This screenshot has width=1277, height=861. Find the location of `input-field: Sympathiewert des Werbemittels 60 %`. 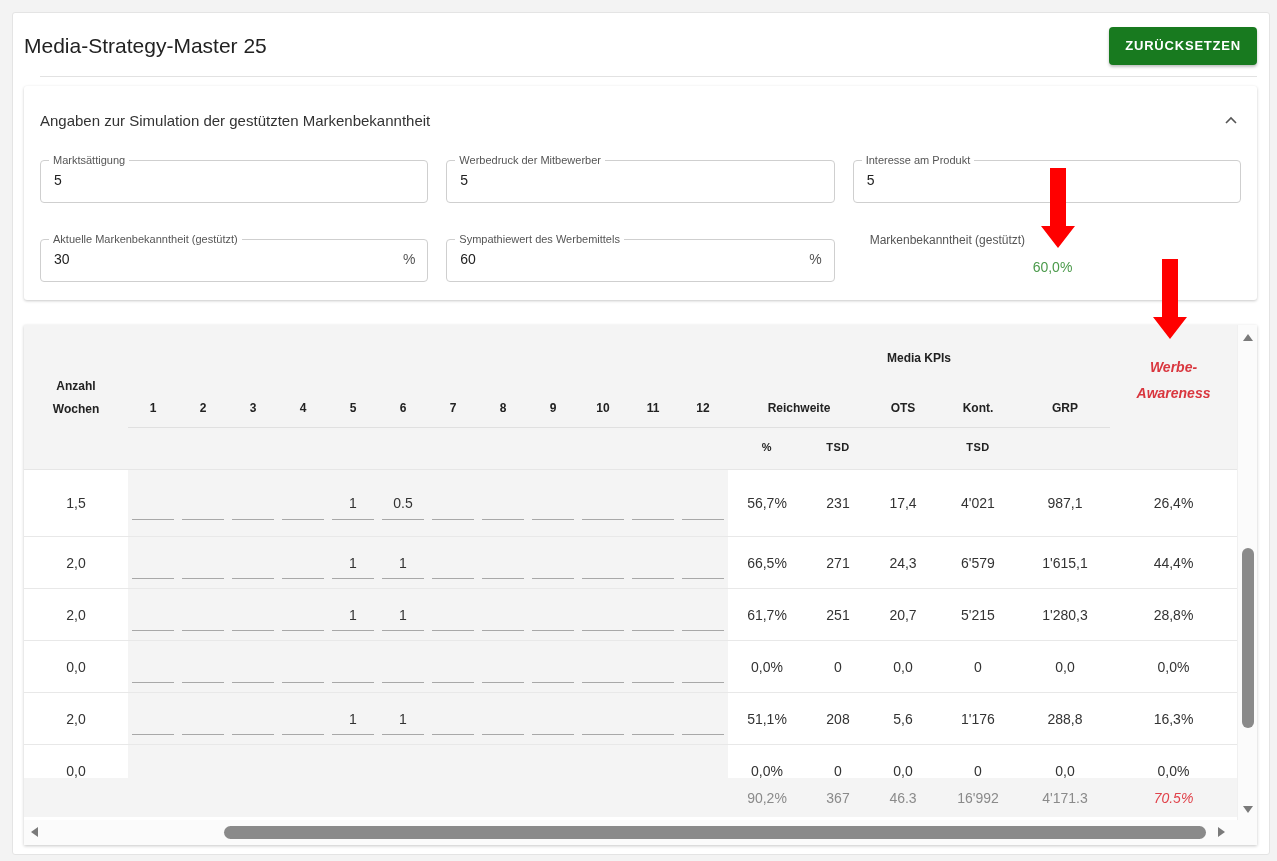

input-field: Sympathiewert des Werbemittels 60 % is located at coordinates (640, 257).